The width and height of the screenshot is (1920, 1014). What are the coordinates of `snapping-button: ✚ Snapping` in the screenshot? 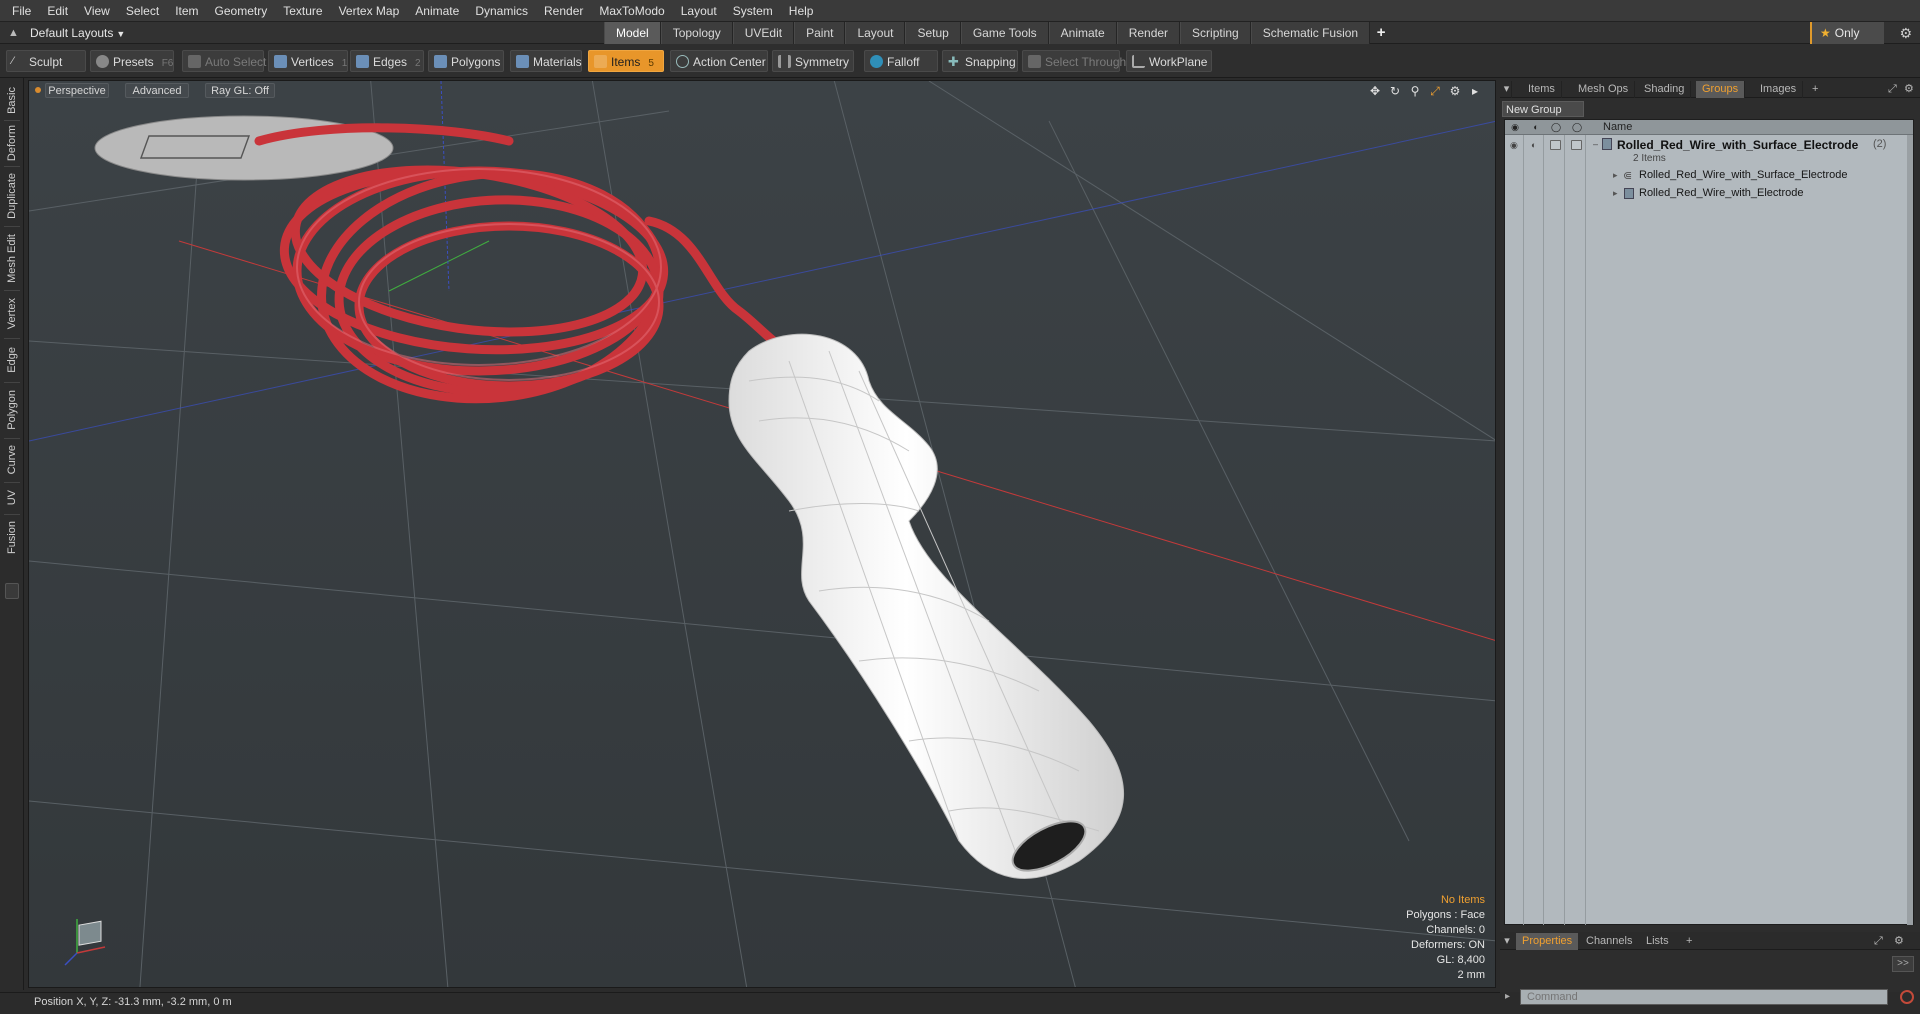 It's located at (980, 61).